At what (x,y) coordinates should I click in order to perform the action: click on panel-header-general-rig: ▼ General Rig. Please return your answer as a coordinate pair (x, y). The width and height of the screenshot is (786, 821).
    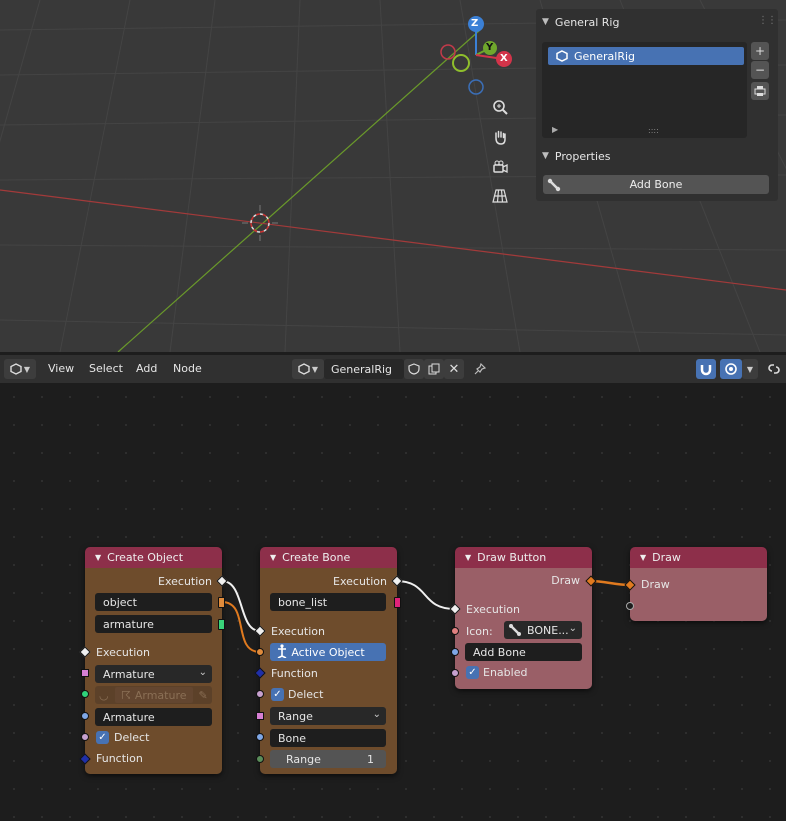
    Looking at the image, I should click on (580, 22).